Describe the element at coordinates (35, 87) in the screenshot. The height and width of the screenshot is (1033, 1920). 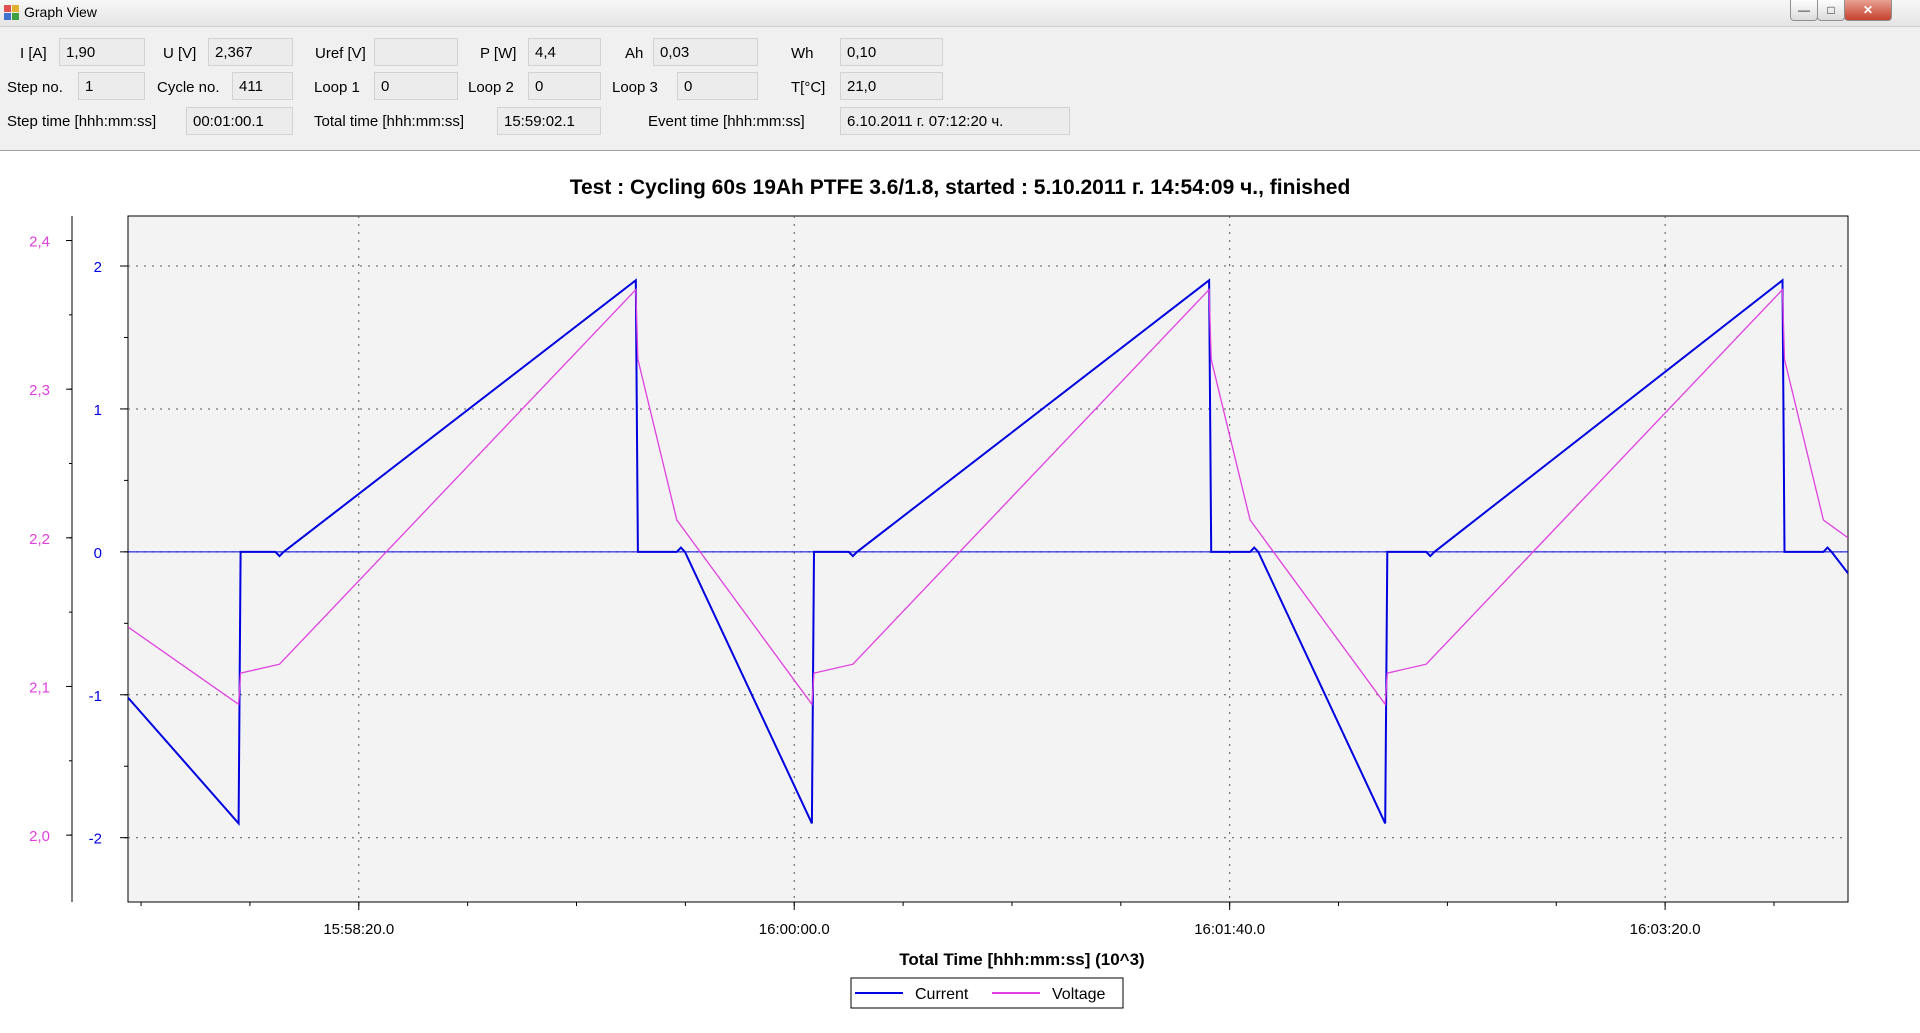
I see `step-no-label: Step no.` at that location.